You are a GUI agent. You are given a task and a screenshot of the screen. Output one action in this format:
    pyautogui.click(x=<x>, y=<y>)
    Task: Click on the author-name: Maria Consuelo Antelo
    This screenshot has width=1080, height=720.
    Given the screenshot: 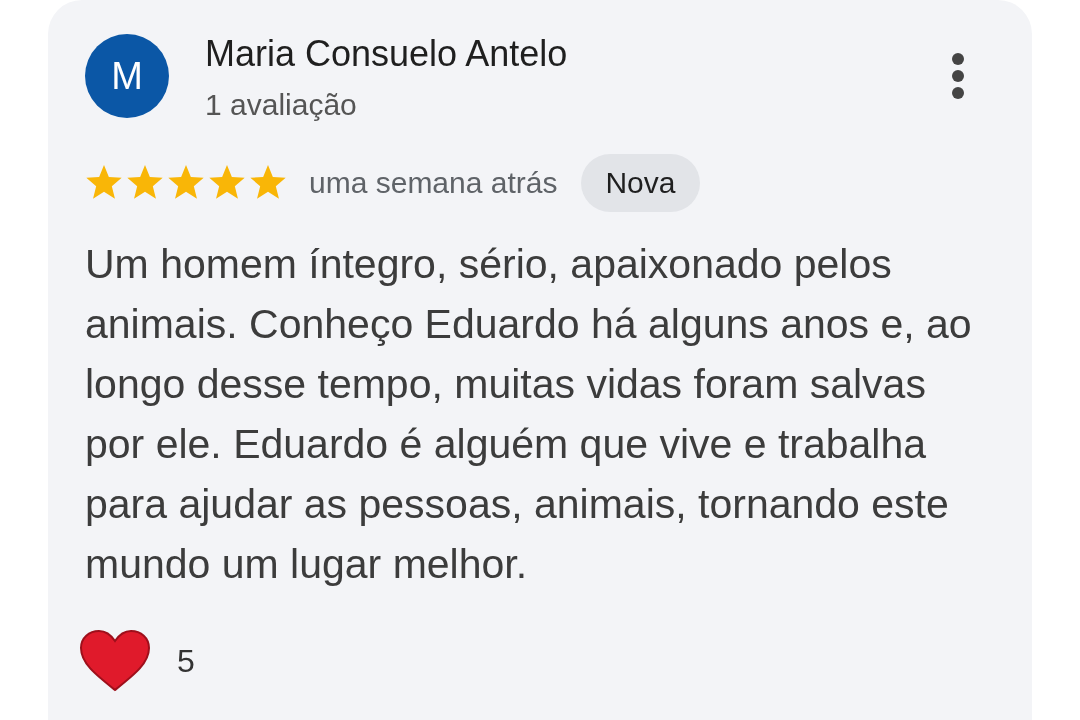 What is the action you would take?
    pyautogui.click(x=578, y=54)
    